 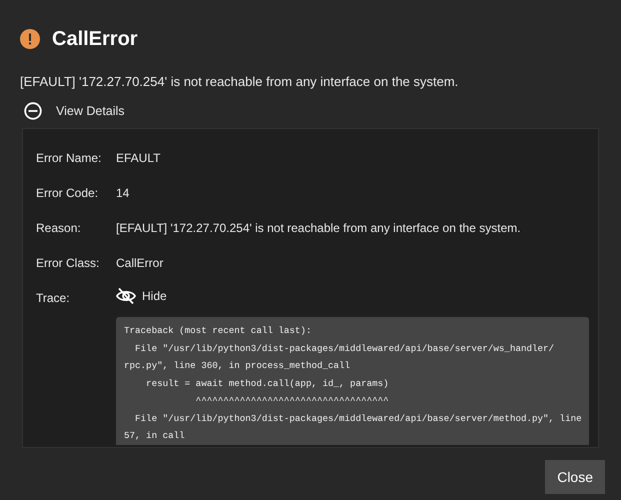 I want to click on field-value: EFAULT, so click(x=138, y=159).